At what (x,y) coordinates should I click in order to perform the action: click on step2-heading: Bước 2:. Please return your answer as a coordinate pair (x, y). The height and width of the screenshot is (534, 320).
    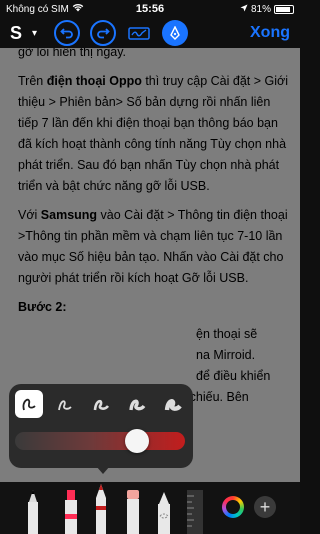
    Looking at the image, I should click on (42, 307).